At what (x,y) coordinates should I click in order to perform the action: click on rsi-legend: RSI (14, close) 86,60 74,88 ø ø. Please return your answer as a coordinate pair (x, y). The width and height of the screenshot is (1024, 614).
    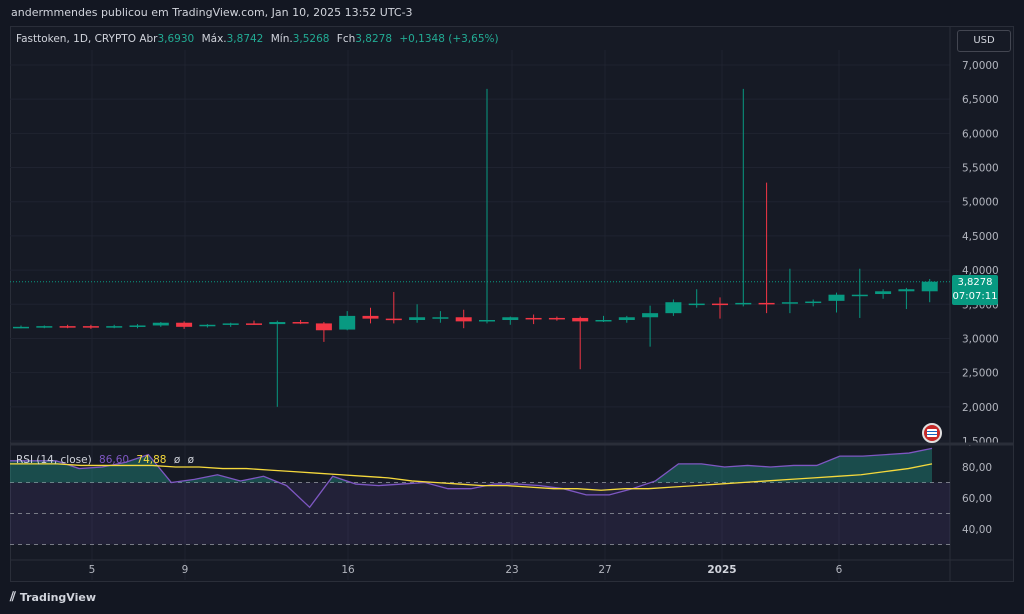
    Looking at the image, I should click on (105, 460).